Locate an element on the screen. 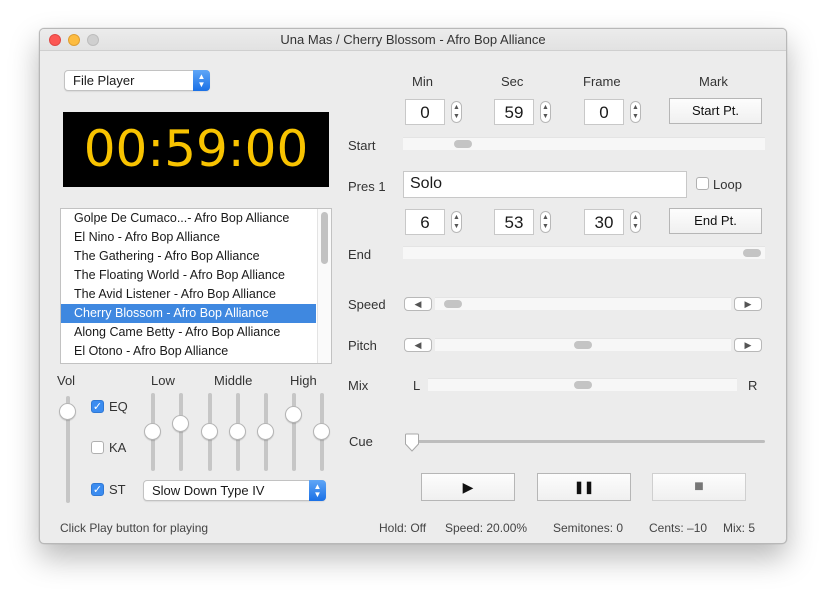  vol-slider-knob is located at coordinates (67, 412).